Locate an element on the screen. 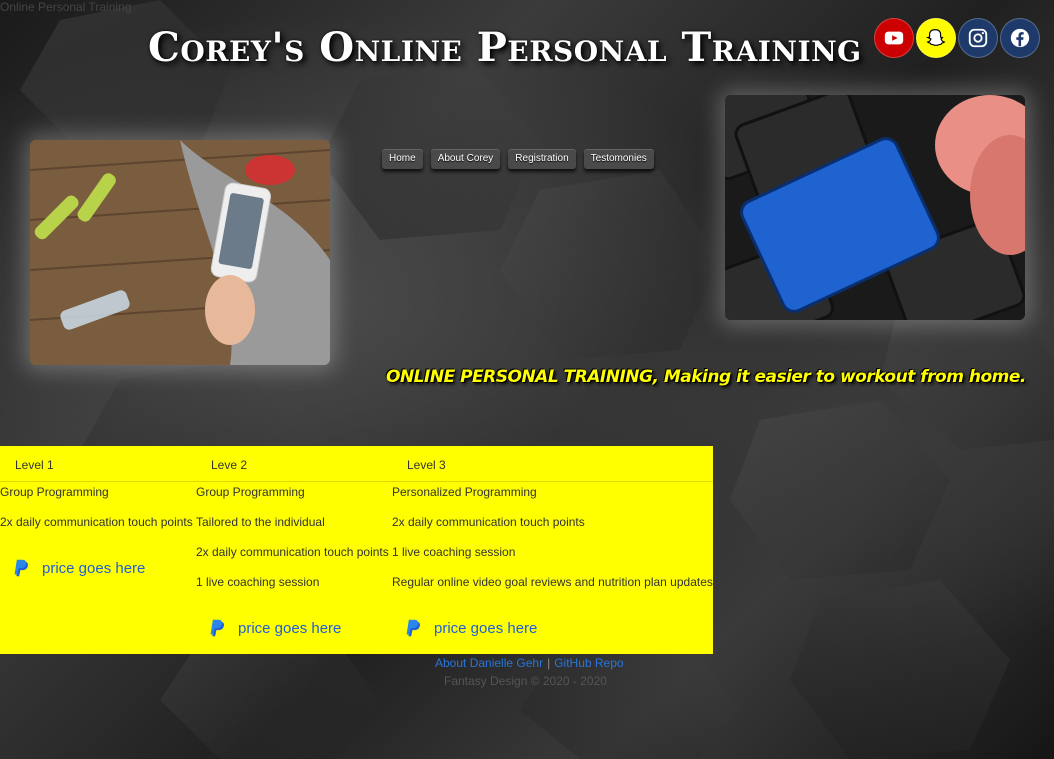  snapchat-link is located at coordinates (936, 38).